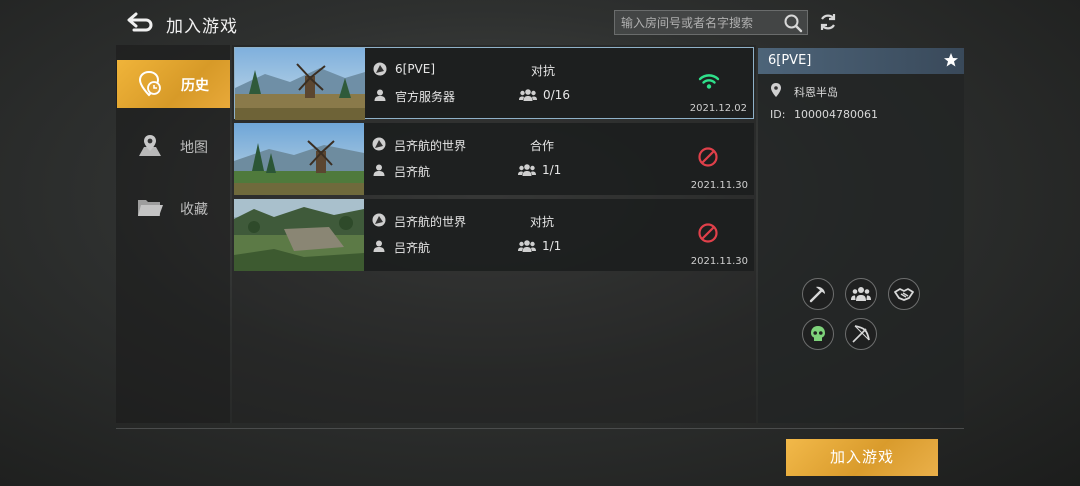  I want to click on player-count: 0/16, so click(556, 95).